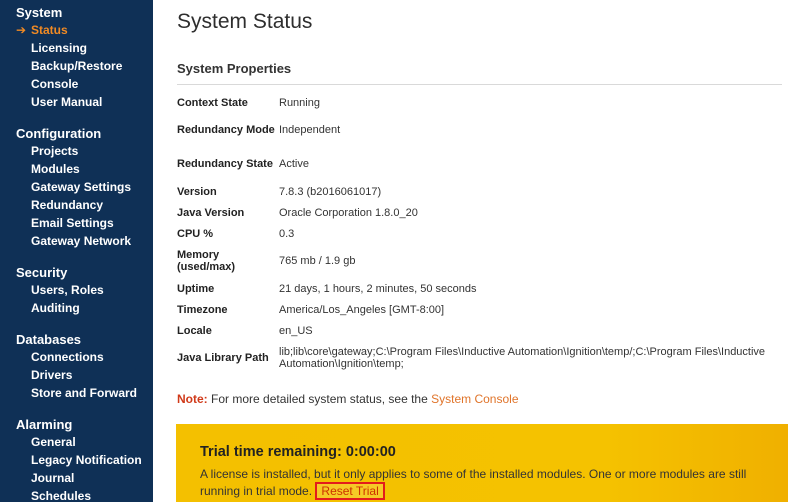 This screenshot has width=796, height=502. Describe the element at coordinates (202, 309) in the screenshot. I see `property-key: Timezone` at that location.